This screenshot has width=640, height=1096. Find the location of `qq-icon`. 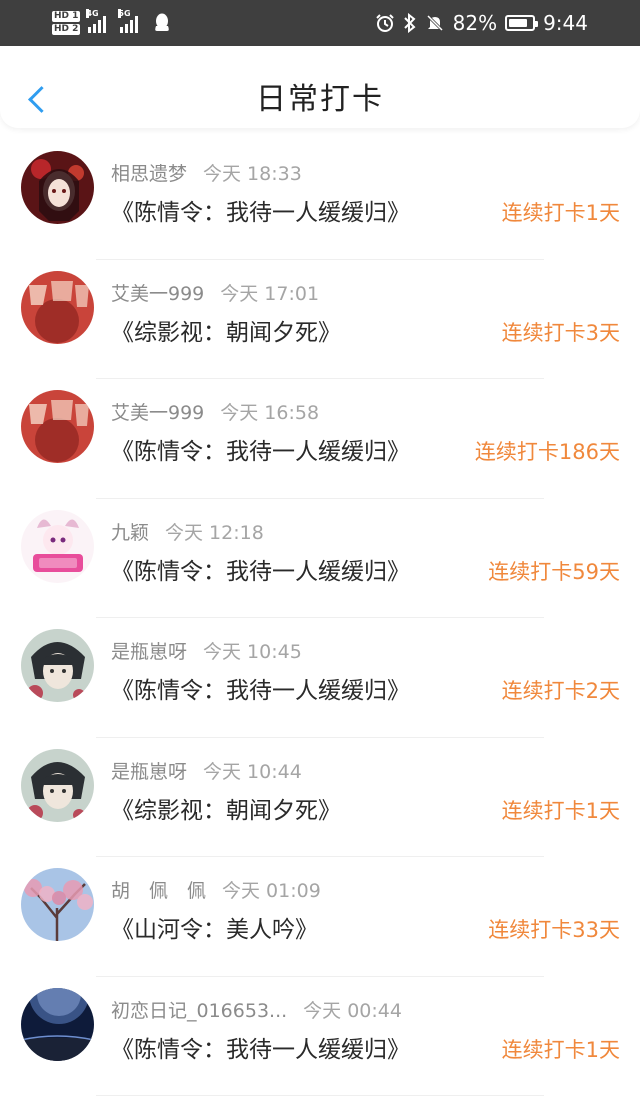

qq-icon is located at coordinates (162, 23).